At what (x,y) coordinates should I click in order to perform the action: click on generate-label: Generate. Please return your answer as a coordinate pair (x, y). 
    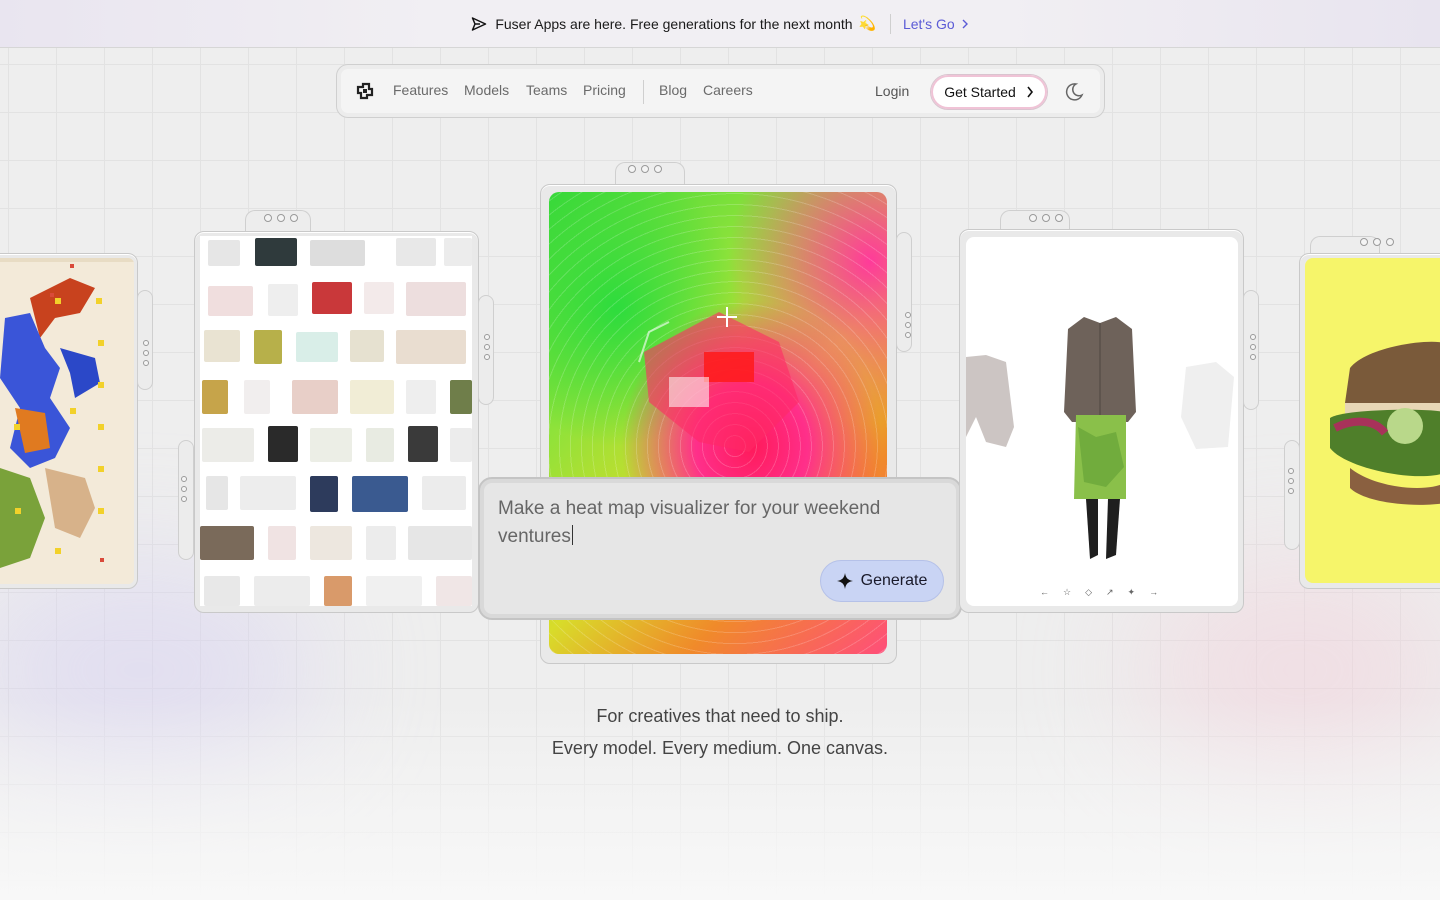
    Looking at the image, I should click on (894, 580).